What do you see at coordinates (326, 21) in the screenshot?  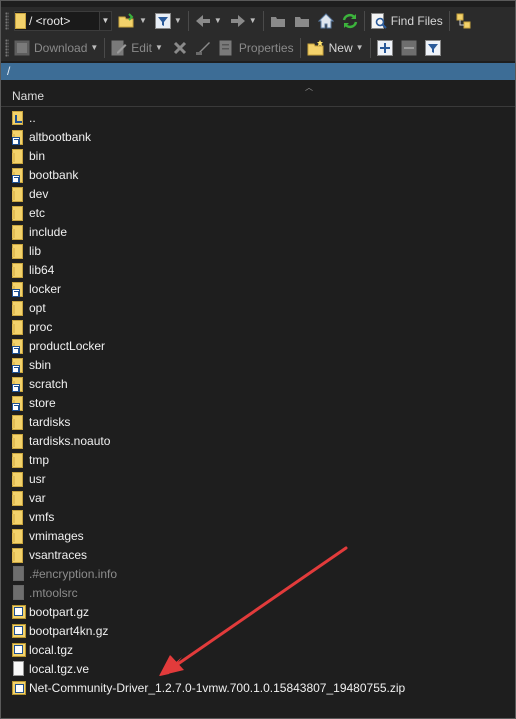 I see `home-directory-button` at bounding box center [326, 21].